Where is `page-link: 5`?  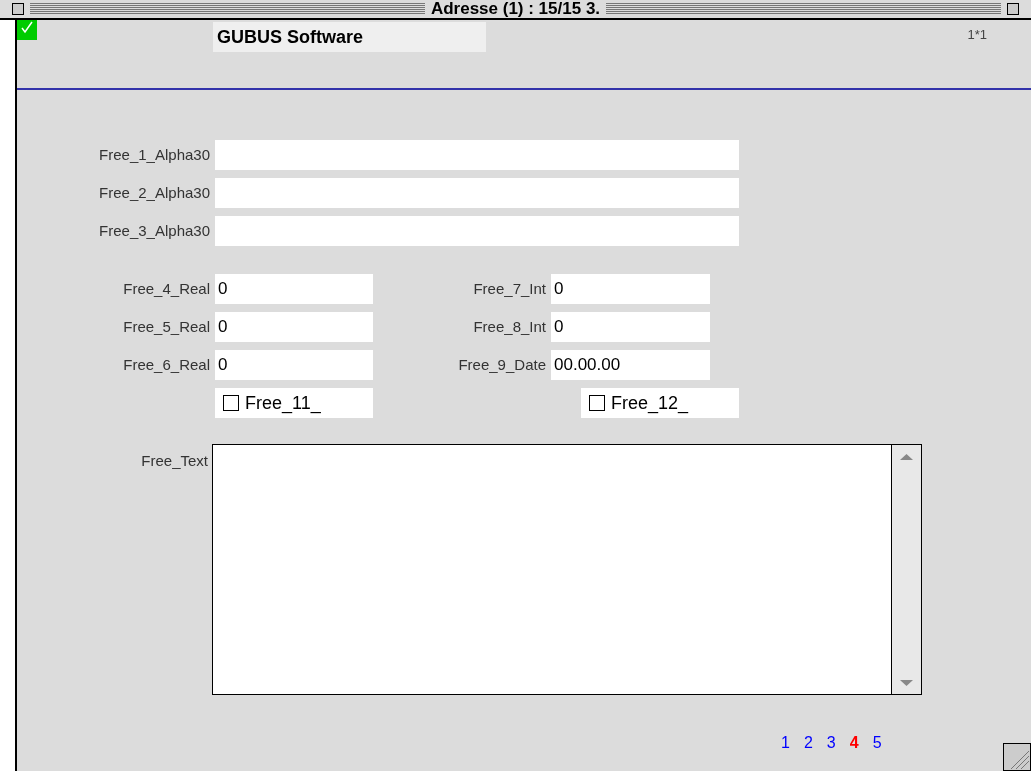 page-link: 5 is located at coordinates (877, 743).